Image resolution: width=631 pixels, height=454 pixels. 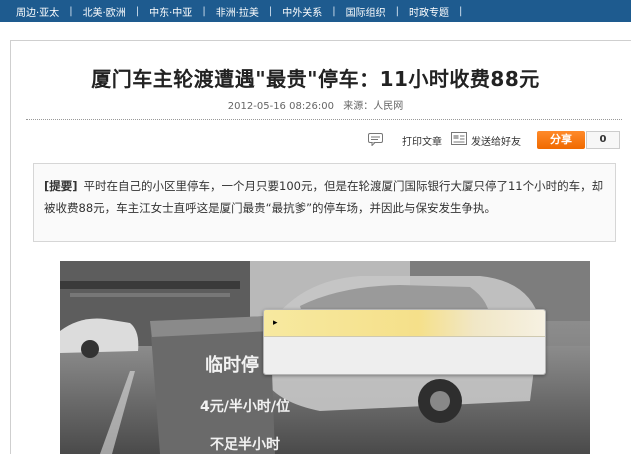 I want to click on summary-tag: [提要], so click(x=61, y=186).